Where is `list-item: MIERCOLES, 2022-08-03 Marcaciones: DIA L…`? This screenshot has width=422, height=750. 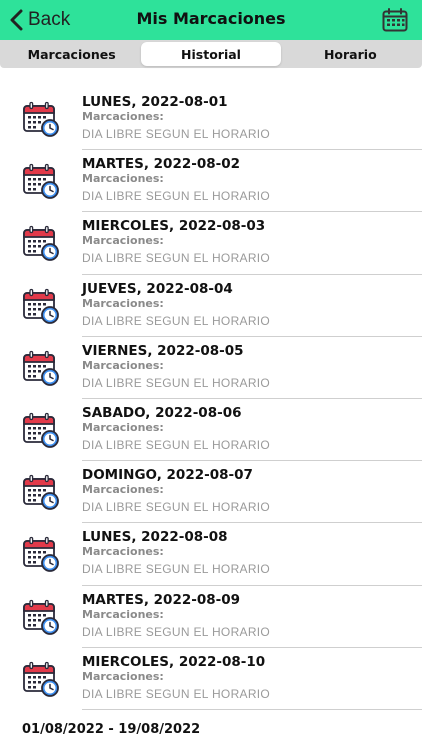
list-item: MIERCOLES, 2022-08-03 Marcaciones: DIA L… is located at coordinates (211, 243).